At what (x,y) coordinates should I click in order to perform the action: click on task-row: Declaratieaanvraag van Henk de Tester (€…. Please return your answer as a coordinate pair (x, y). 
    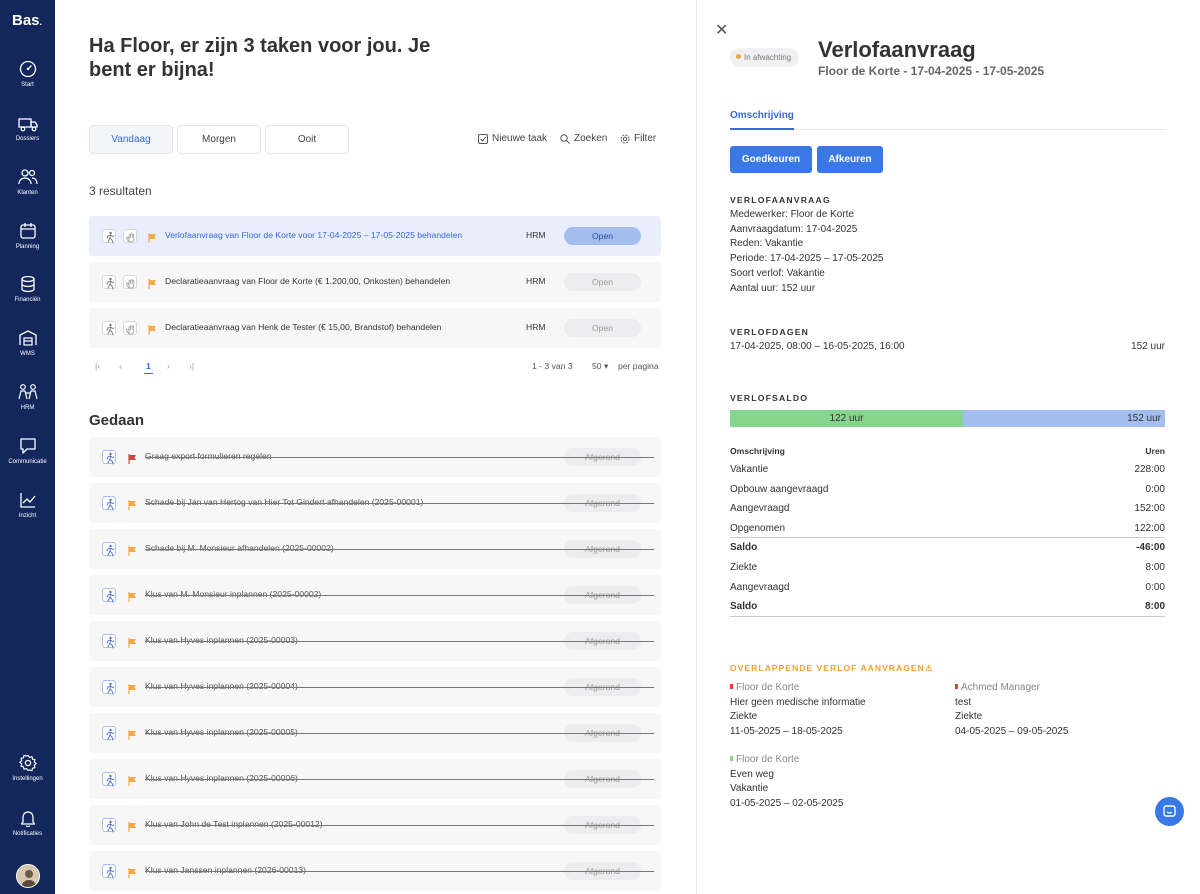
    Looking at the image, I should click on (375, 328).